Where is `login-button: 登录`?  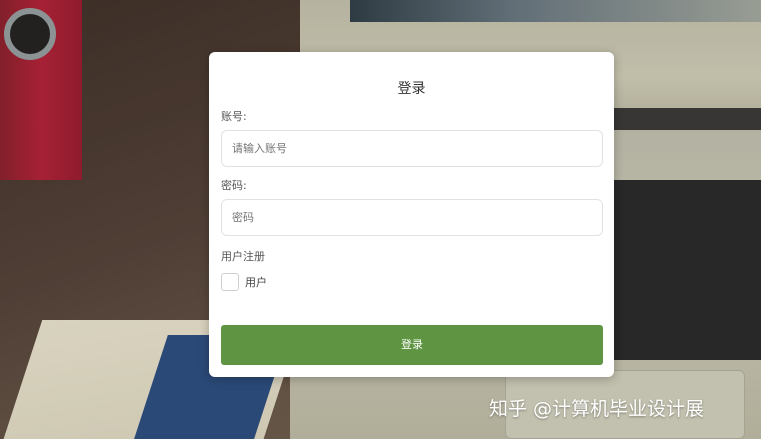
login-button: 登录 is located at coordinates (412, 345).